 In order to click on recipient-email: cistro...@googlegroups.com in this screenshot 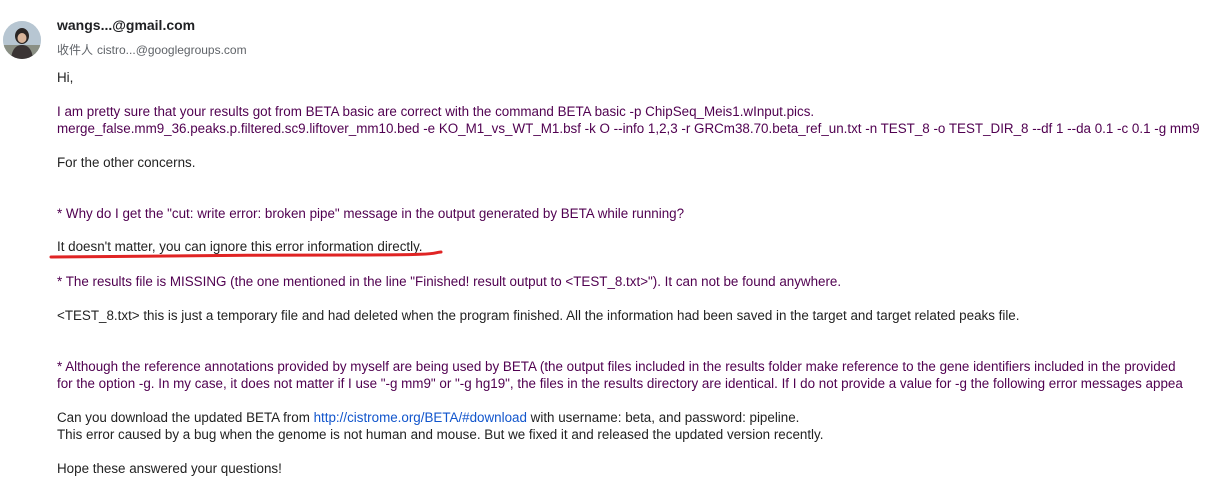, I will do `click(172, 50)`.